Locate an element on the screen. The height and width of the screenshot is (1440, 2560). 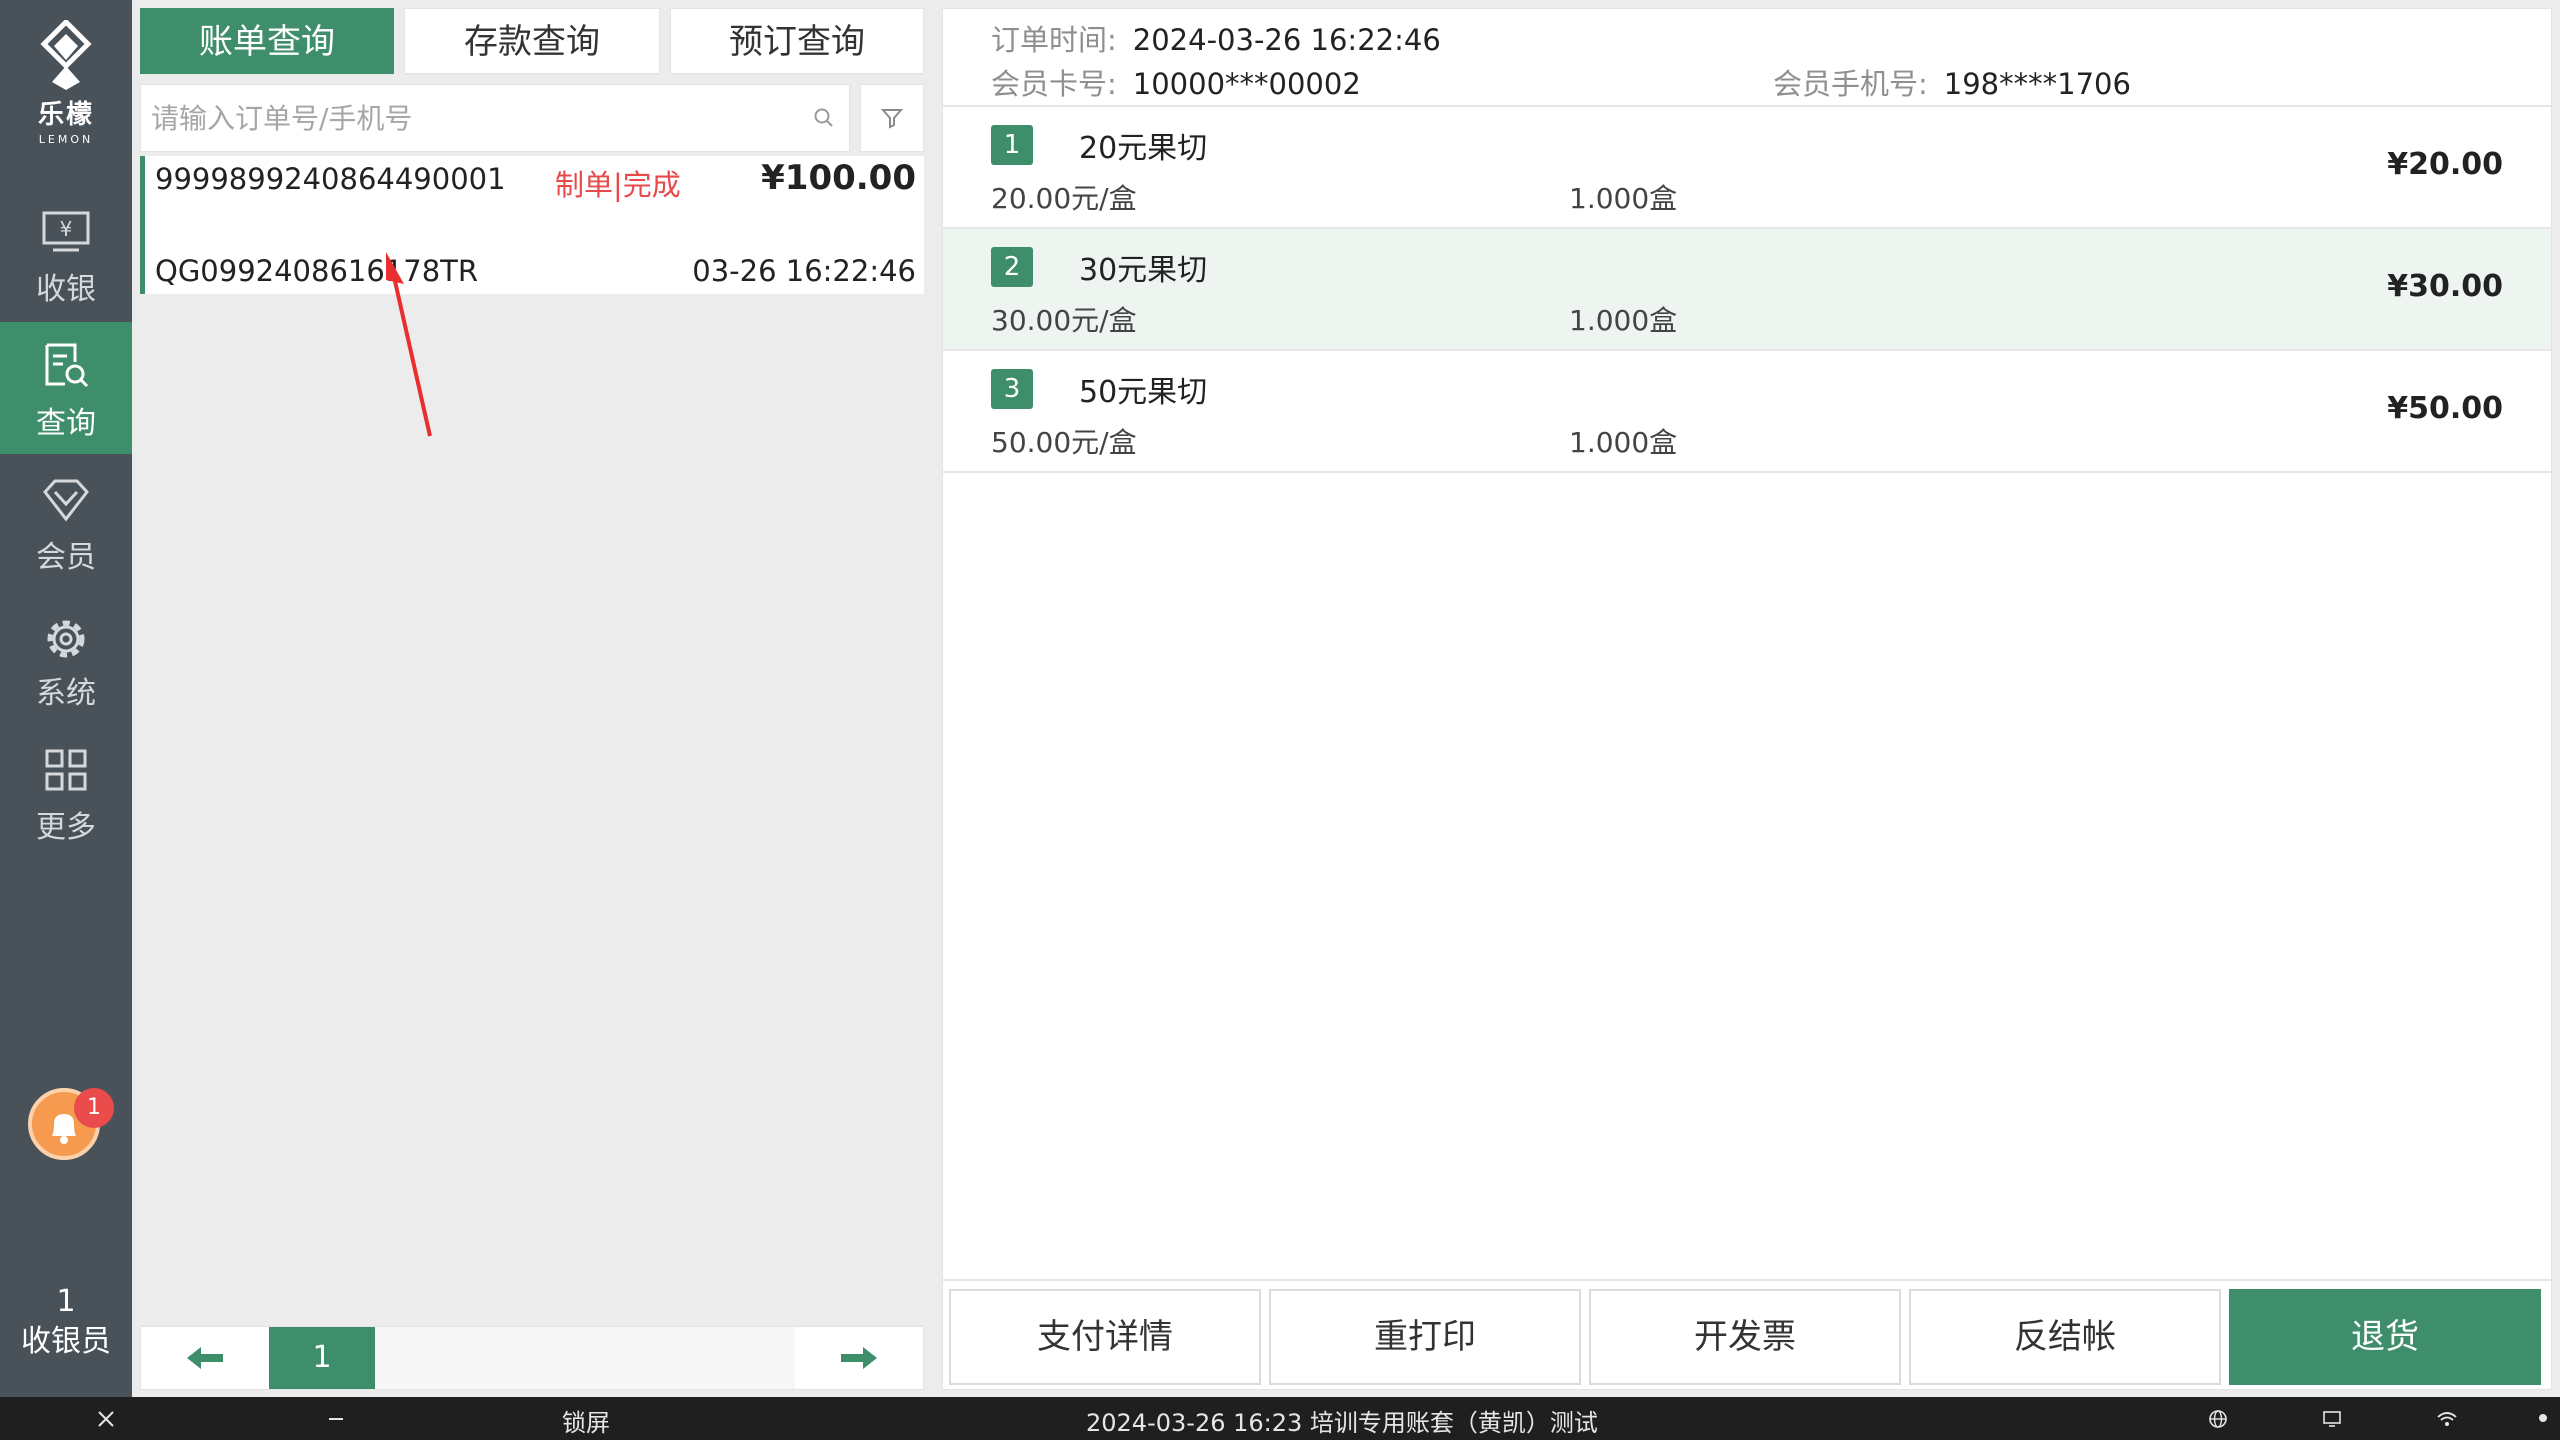
tab-deposit-query: 存款查询 is located at coordinates (532, 41).